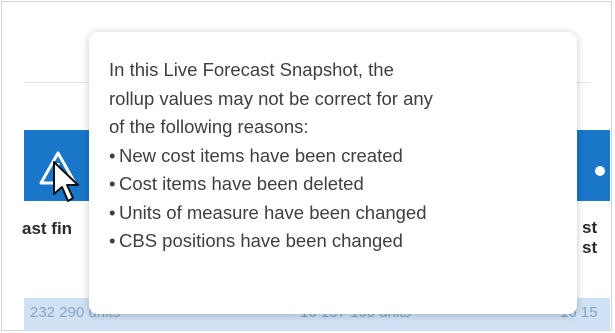 Image resolution: width=615 pixels, height=333 pixels. Describe the element at coordinates (47, 228) in the screenshot. I see `column-label-left: ast fin` at that location.